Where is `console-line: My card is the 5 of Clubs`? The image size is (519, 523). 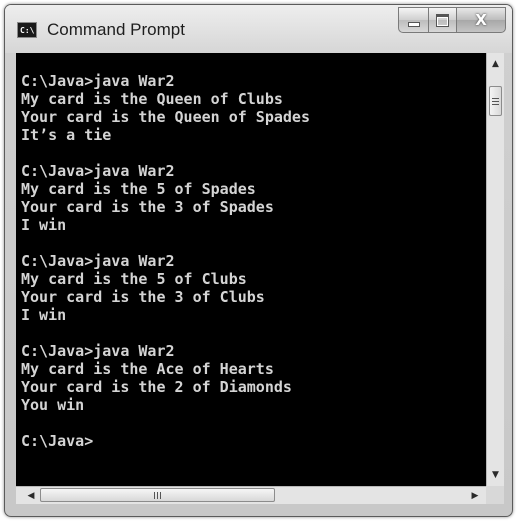 console-line: My card is the 5 of Clubs is located at coordinates (134, 279).